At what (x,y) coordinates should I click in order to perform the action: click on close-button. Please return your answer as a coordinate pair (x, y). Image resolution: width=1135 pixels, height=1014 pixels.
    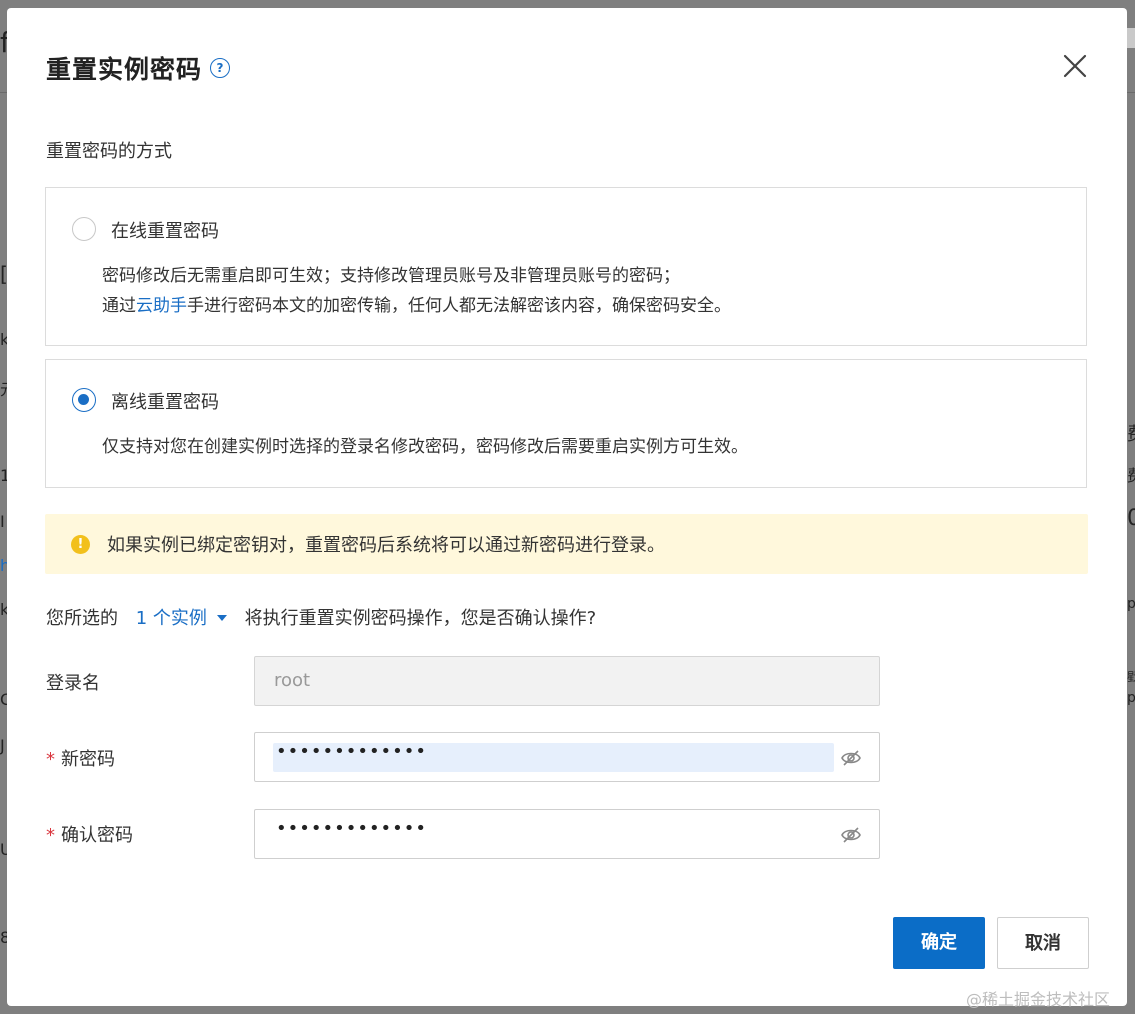
    Looking at the image, I should click on (1075, 66).